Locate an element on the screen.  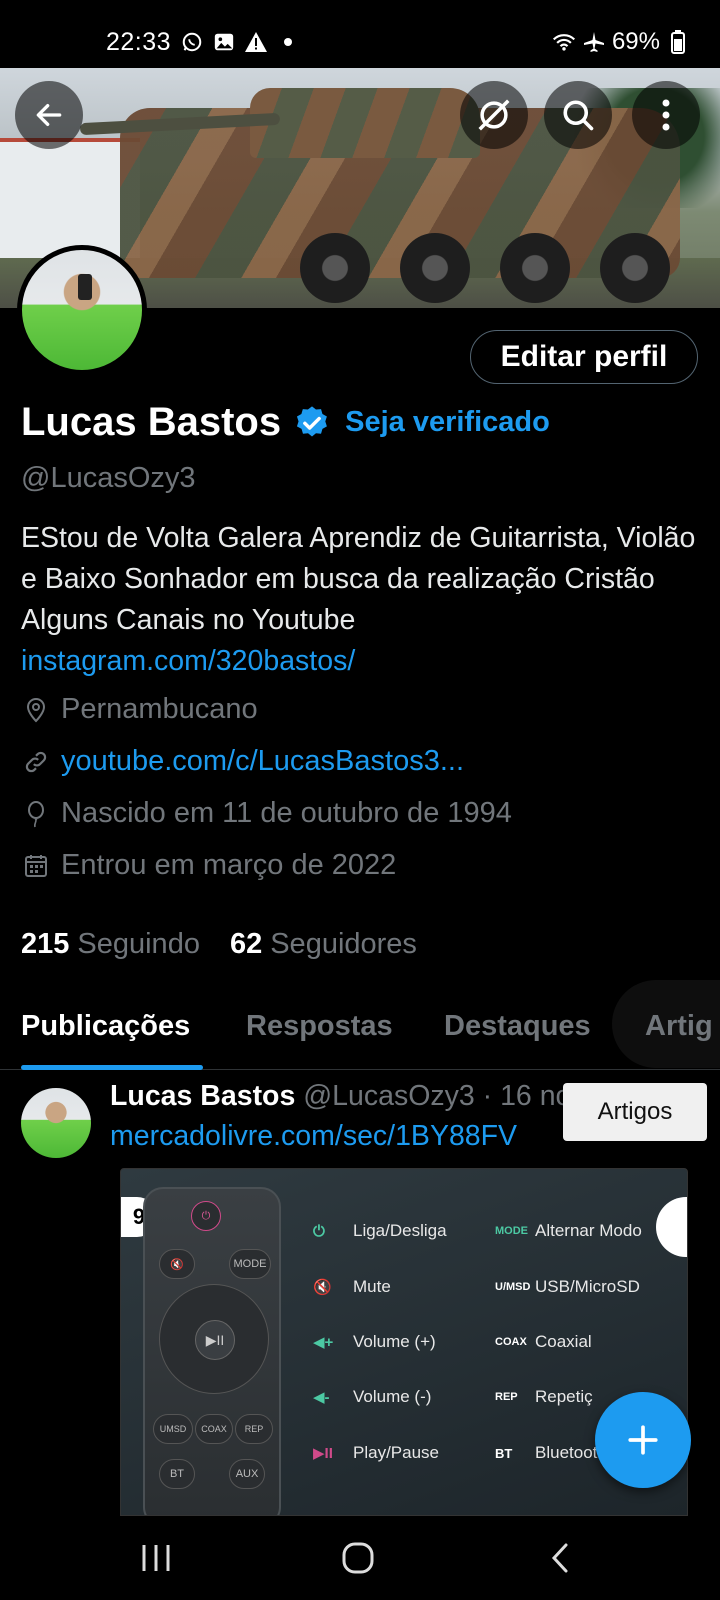
search-icon is located at coordinates (578, 115).